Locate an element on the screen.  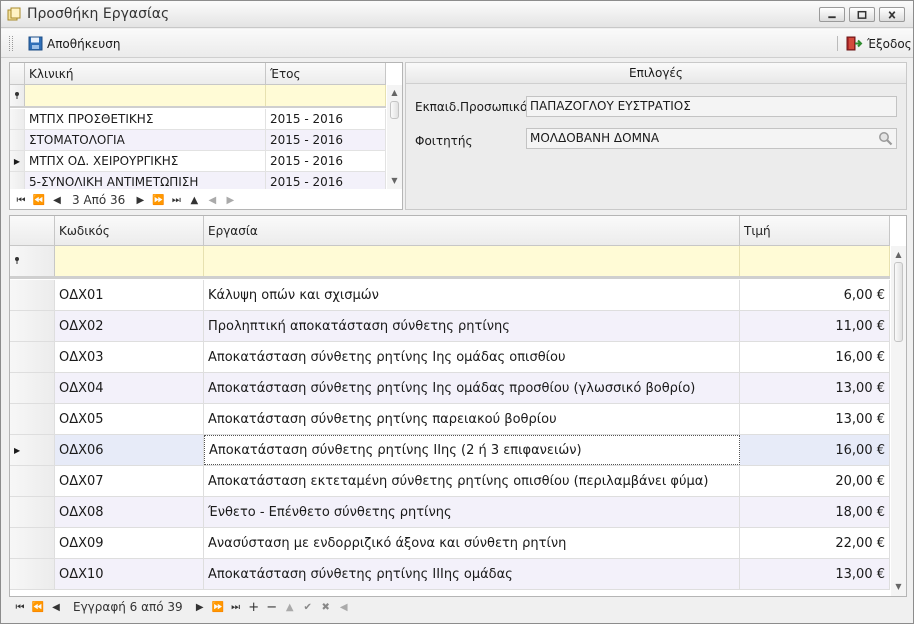
clinic-row: ▶ ΜΤΠΧ ΟΔ. ΧΕΙΡΟΥΡΓΙΚΗΣ 2015 - 2016 is located at coordinates (198, 161).